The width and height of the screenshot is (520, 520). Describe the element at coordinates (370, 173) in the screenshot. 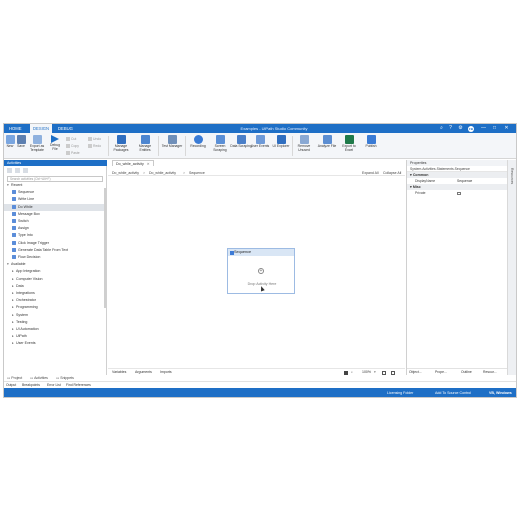

I see `expand-all-link: Expand All` at that location.